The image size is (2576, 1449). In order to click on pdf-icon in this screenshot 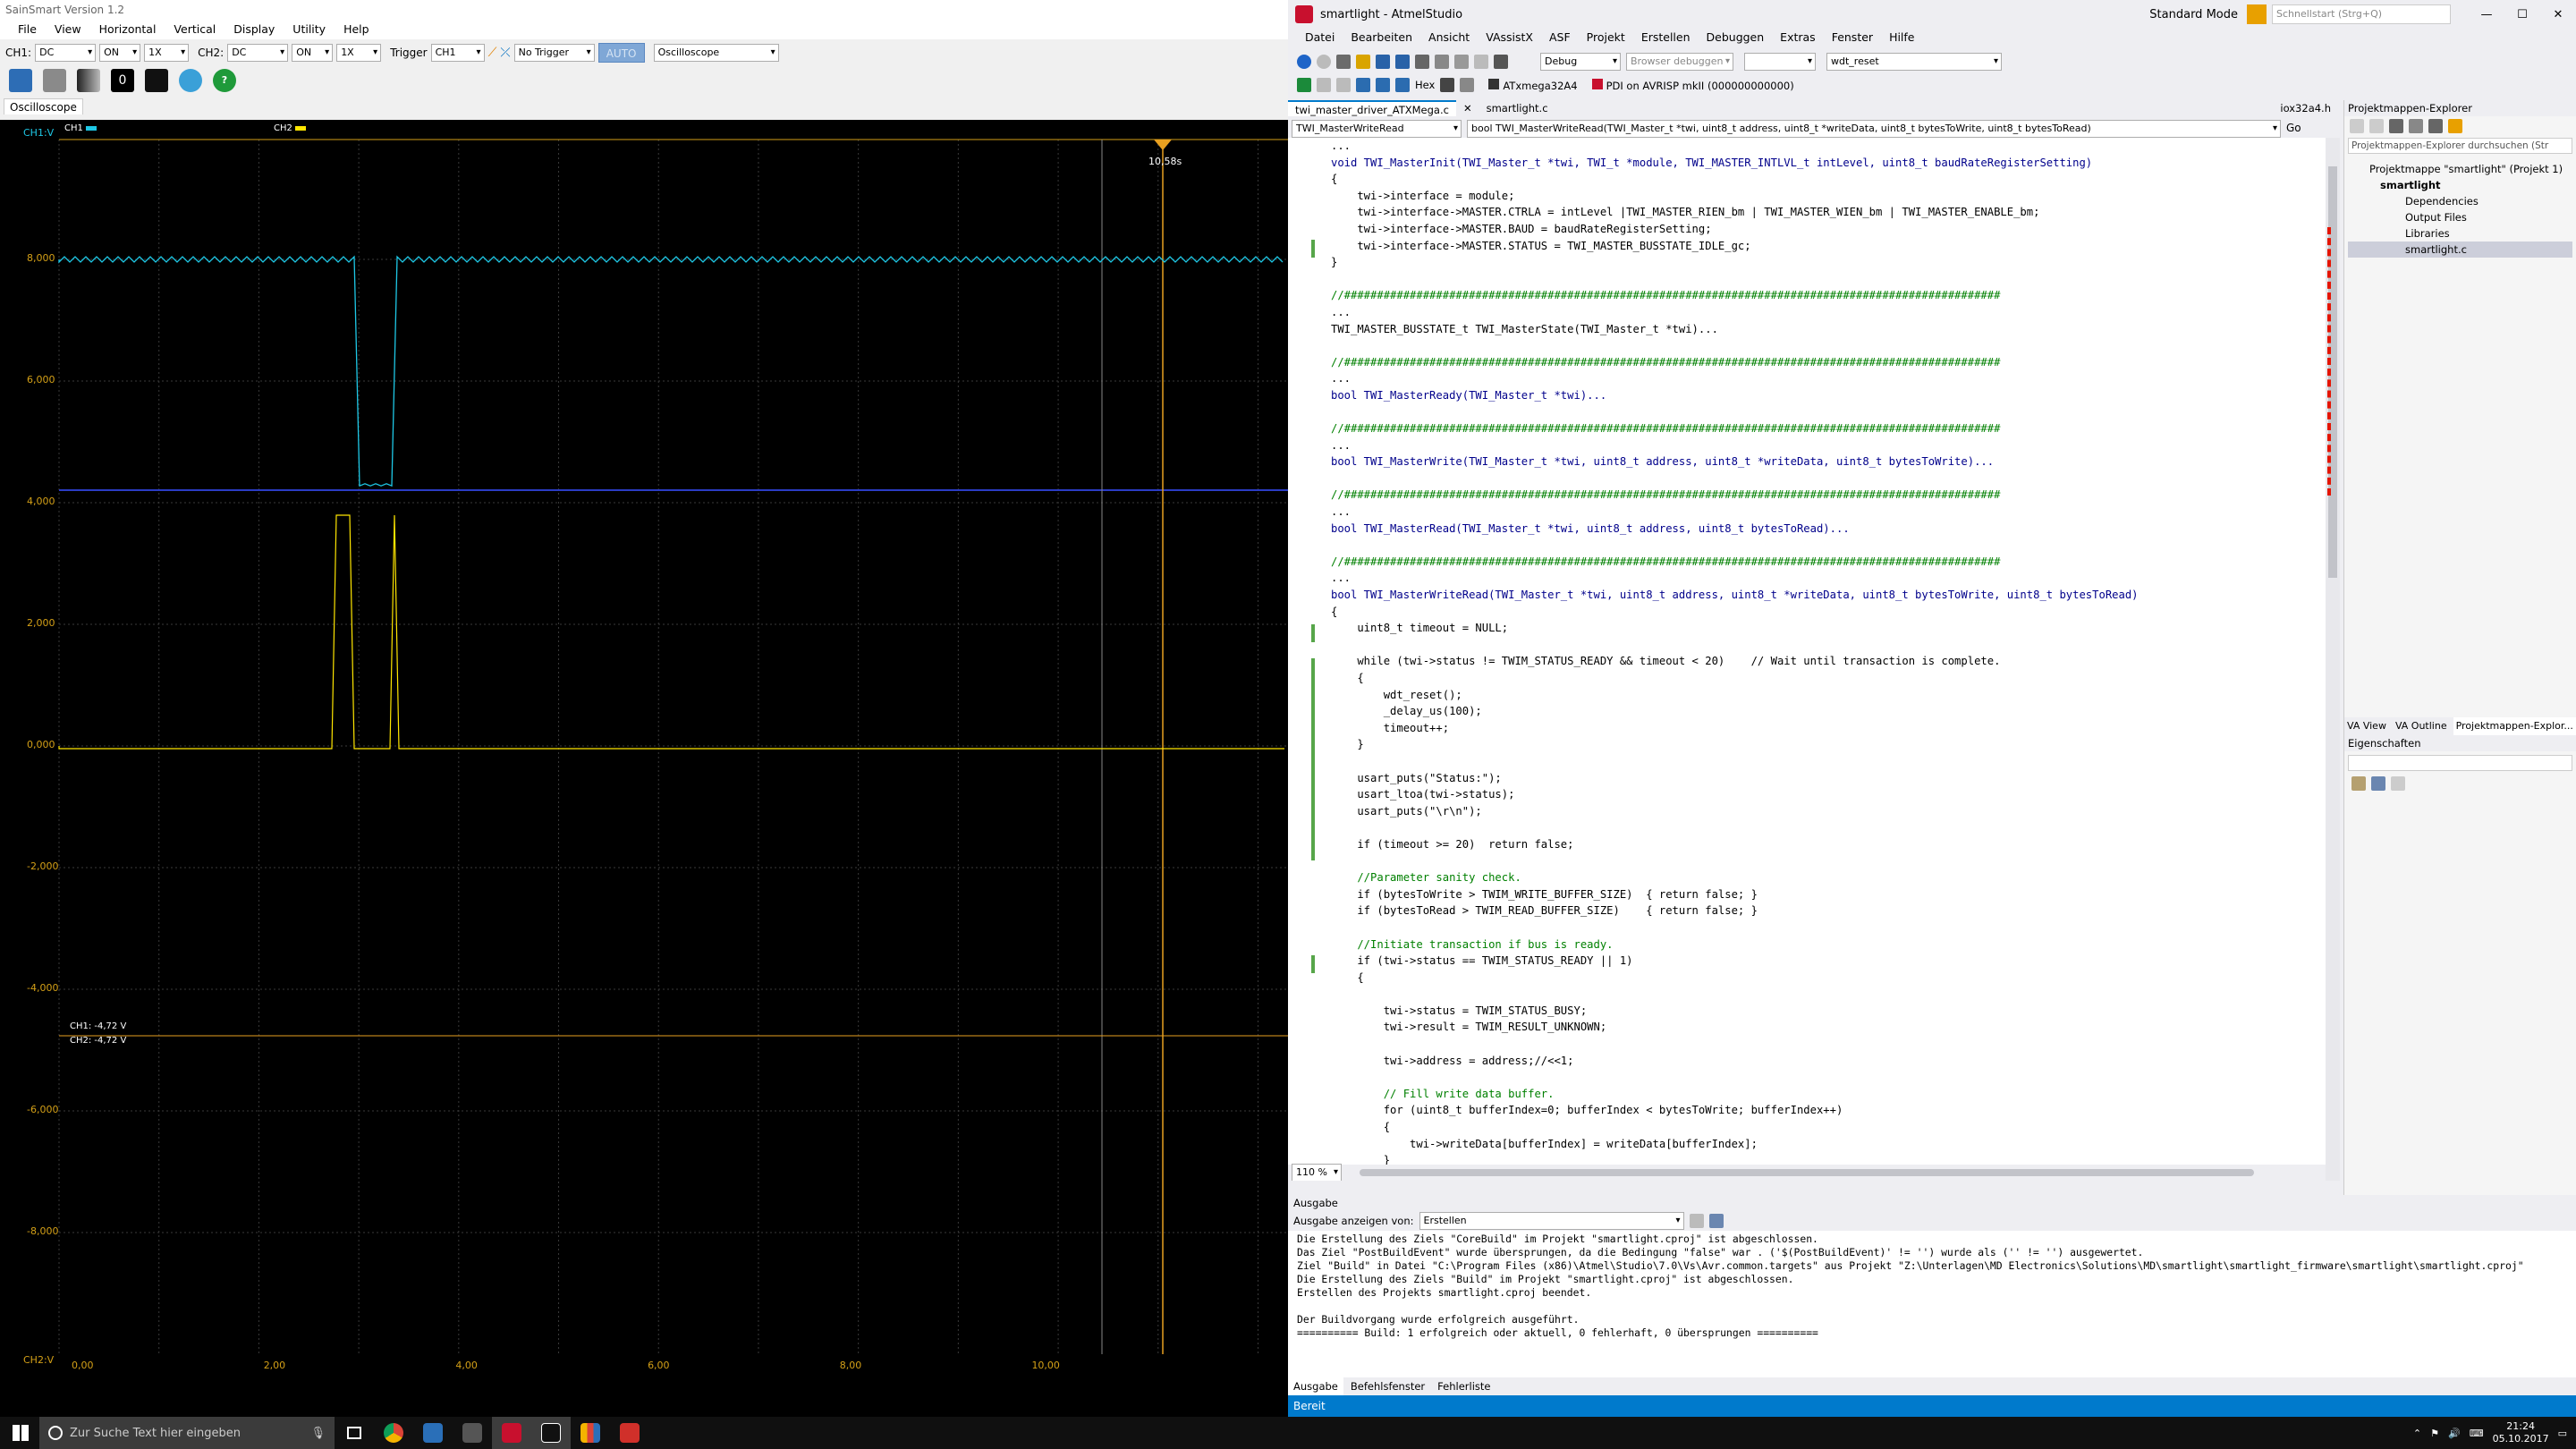, I will do `click(629, 1433)`.